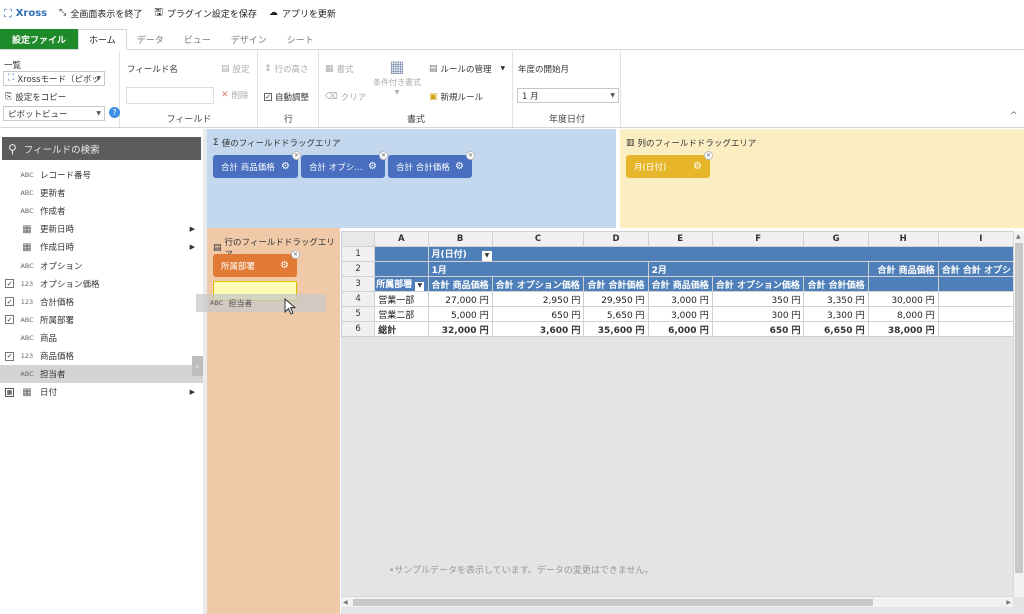 Image resolution: width=1024 pixels, height=614 pixels. I want to click on value-chip-total: 合計 合計価格 ⚙ ✕, so click(431, 164).